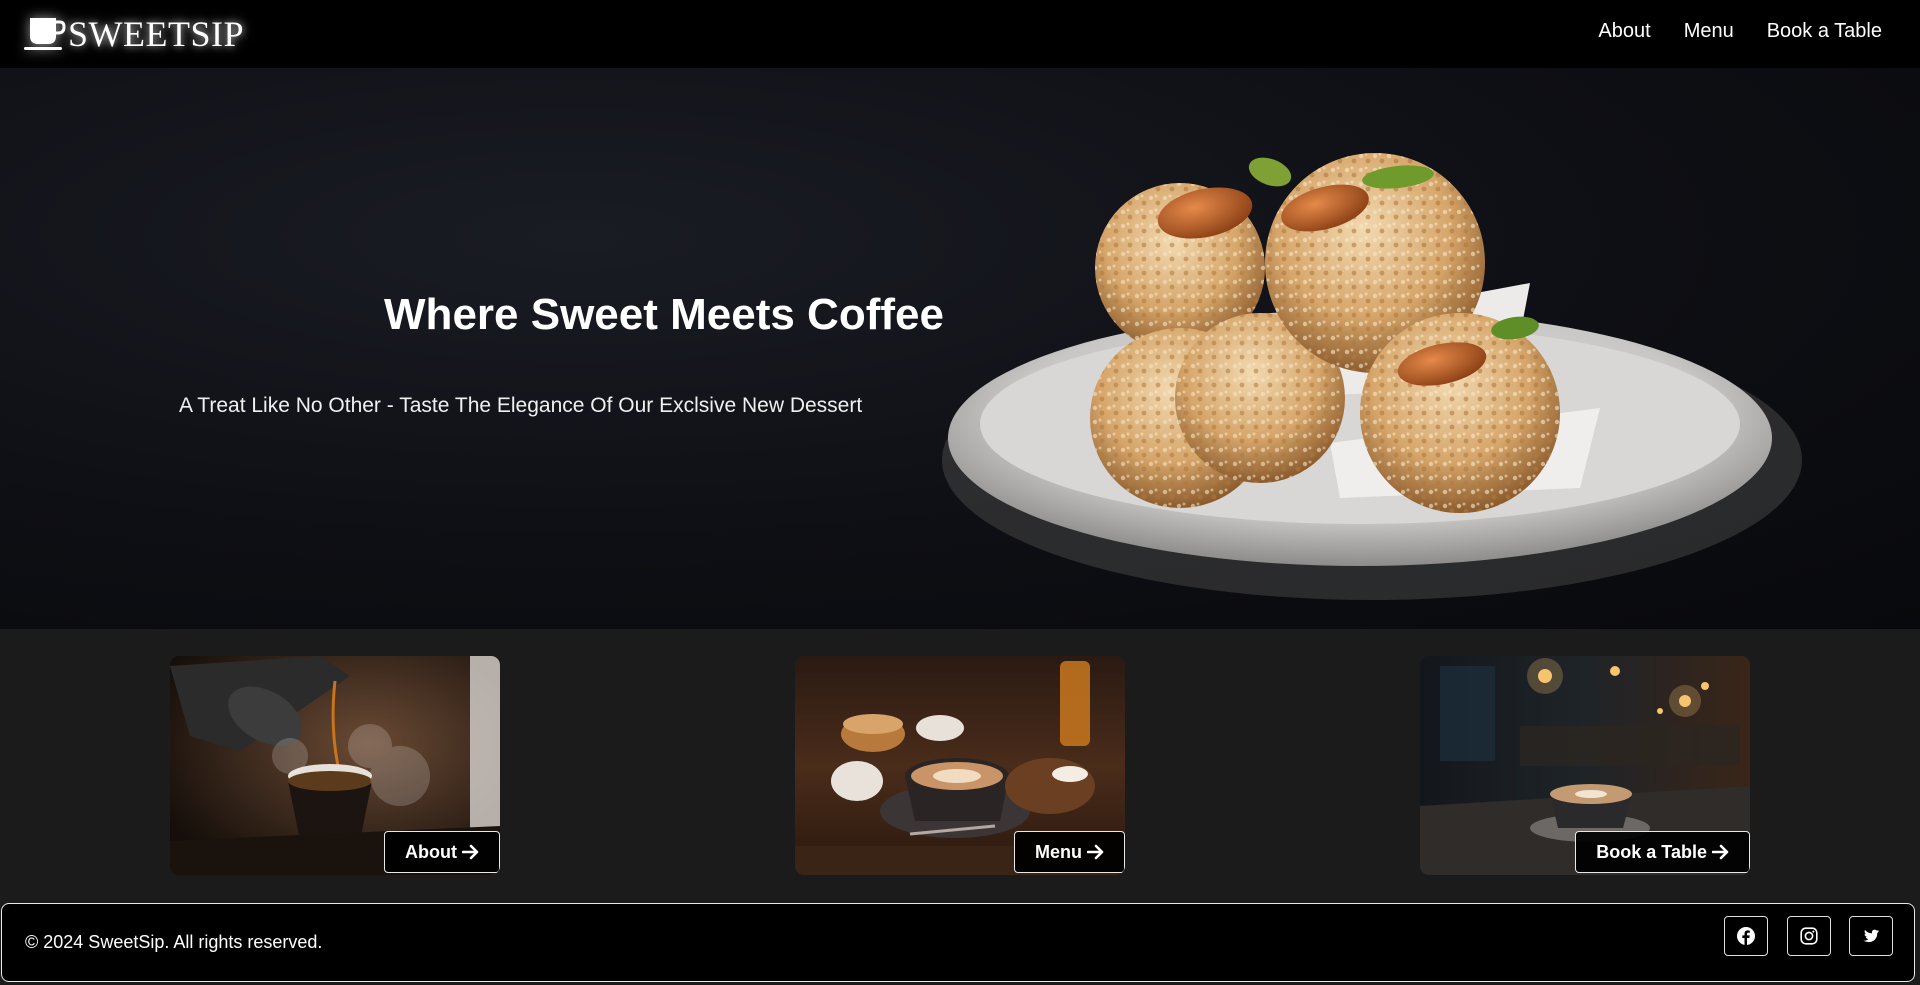 The height and width of the screenshot is (985, 1920). I want to click on menu-card: Menu, so click(960, 765).